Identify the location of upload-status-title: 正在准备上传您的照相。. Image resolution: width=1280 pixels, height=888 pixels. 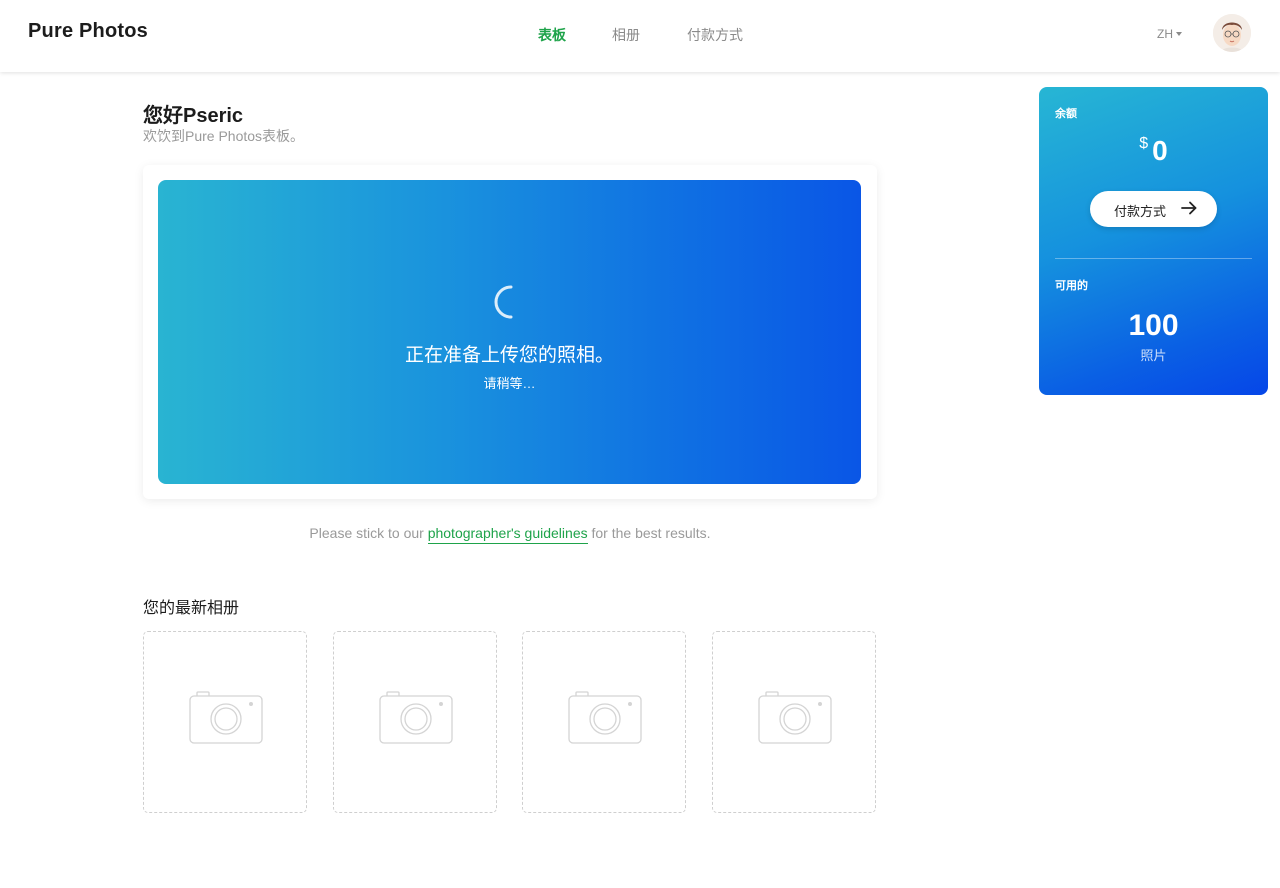
(509, 355).